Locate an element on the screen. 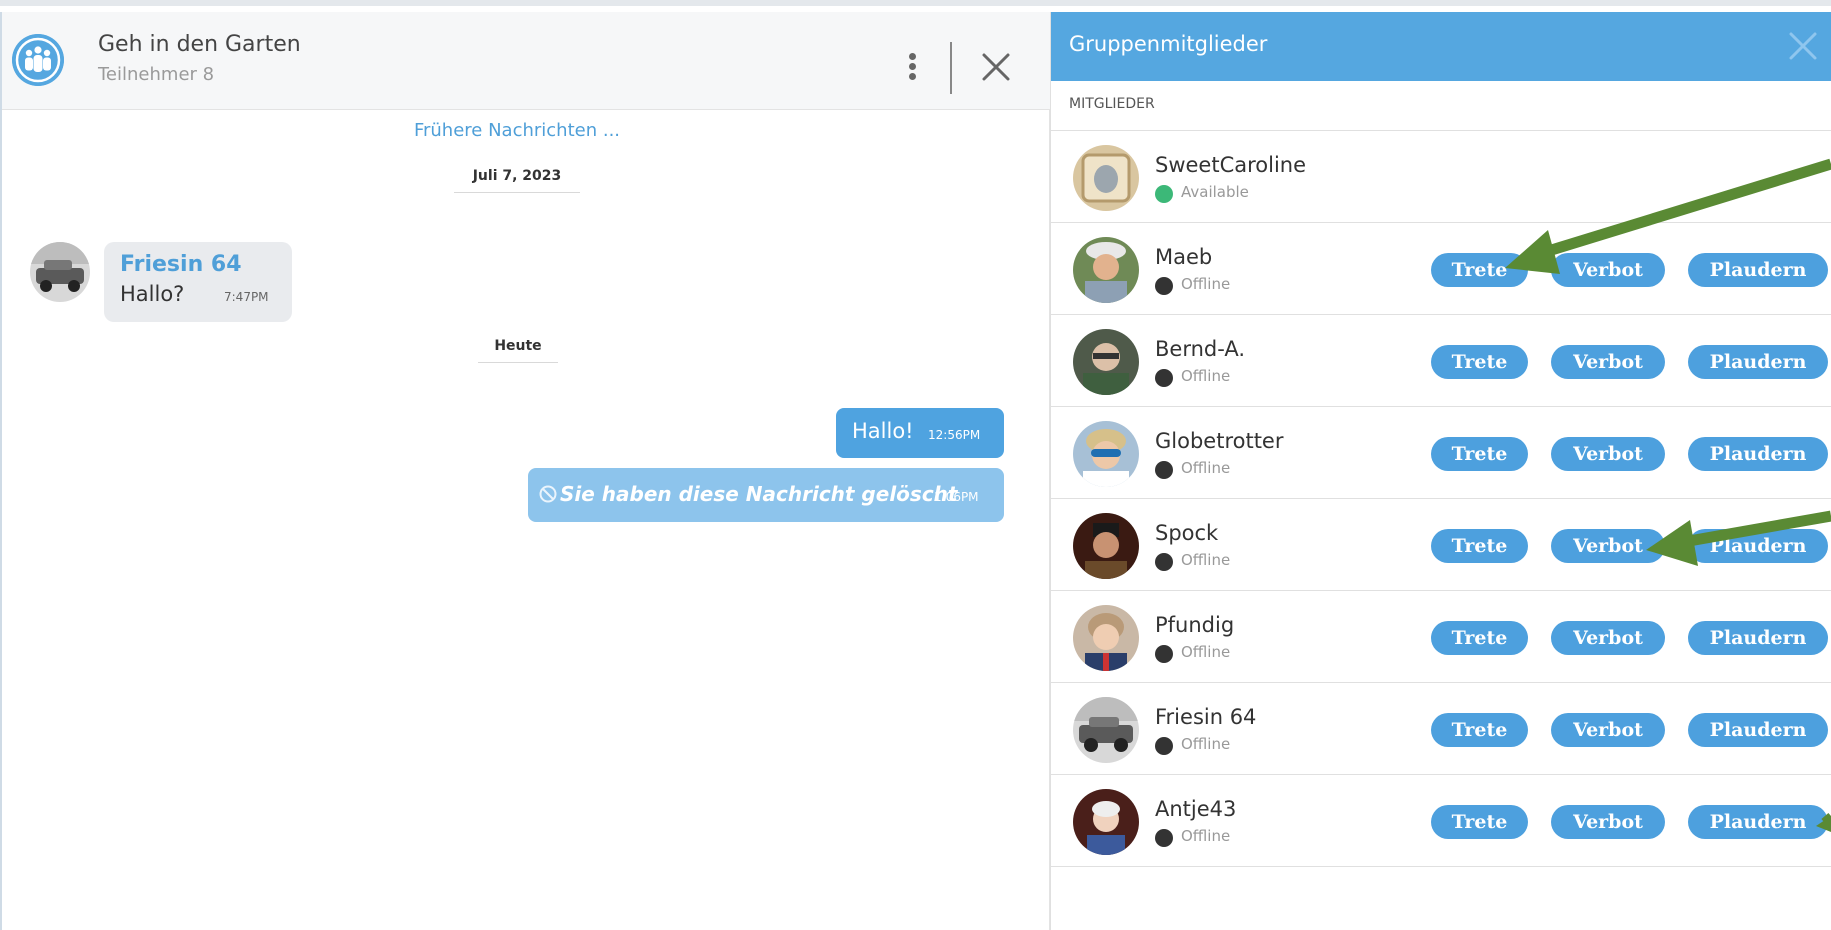 Image resolution: width=1831 pixels, height=930 pixels. member-row: Maeb Offline Trete Verbot Plaudern is located at coordinates (1441, 269).